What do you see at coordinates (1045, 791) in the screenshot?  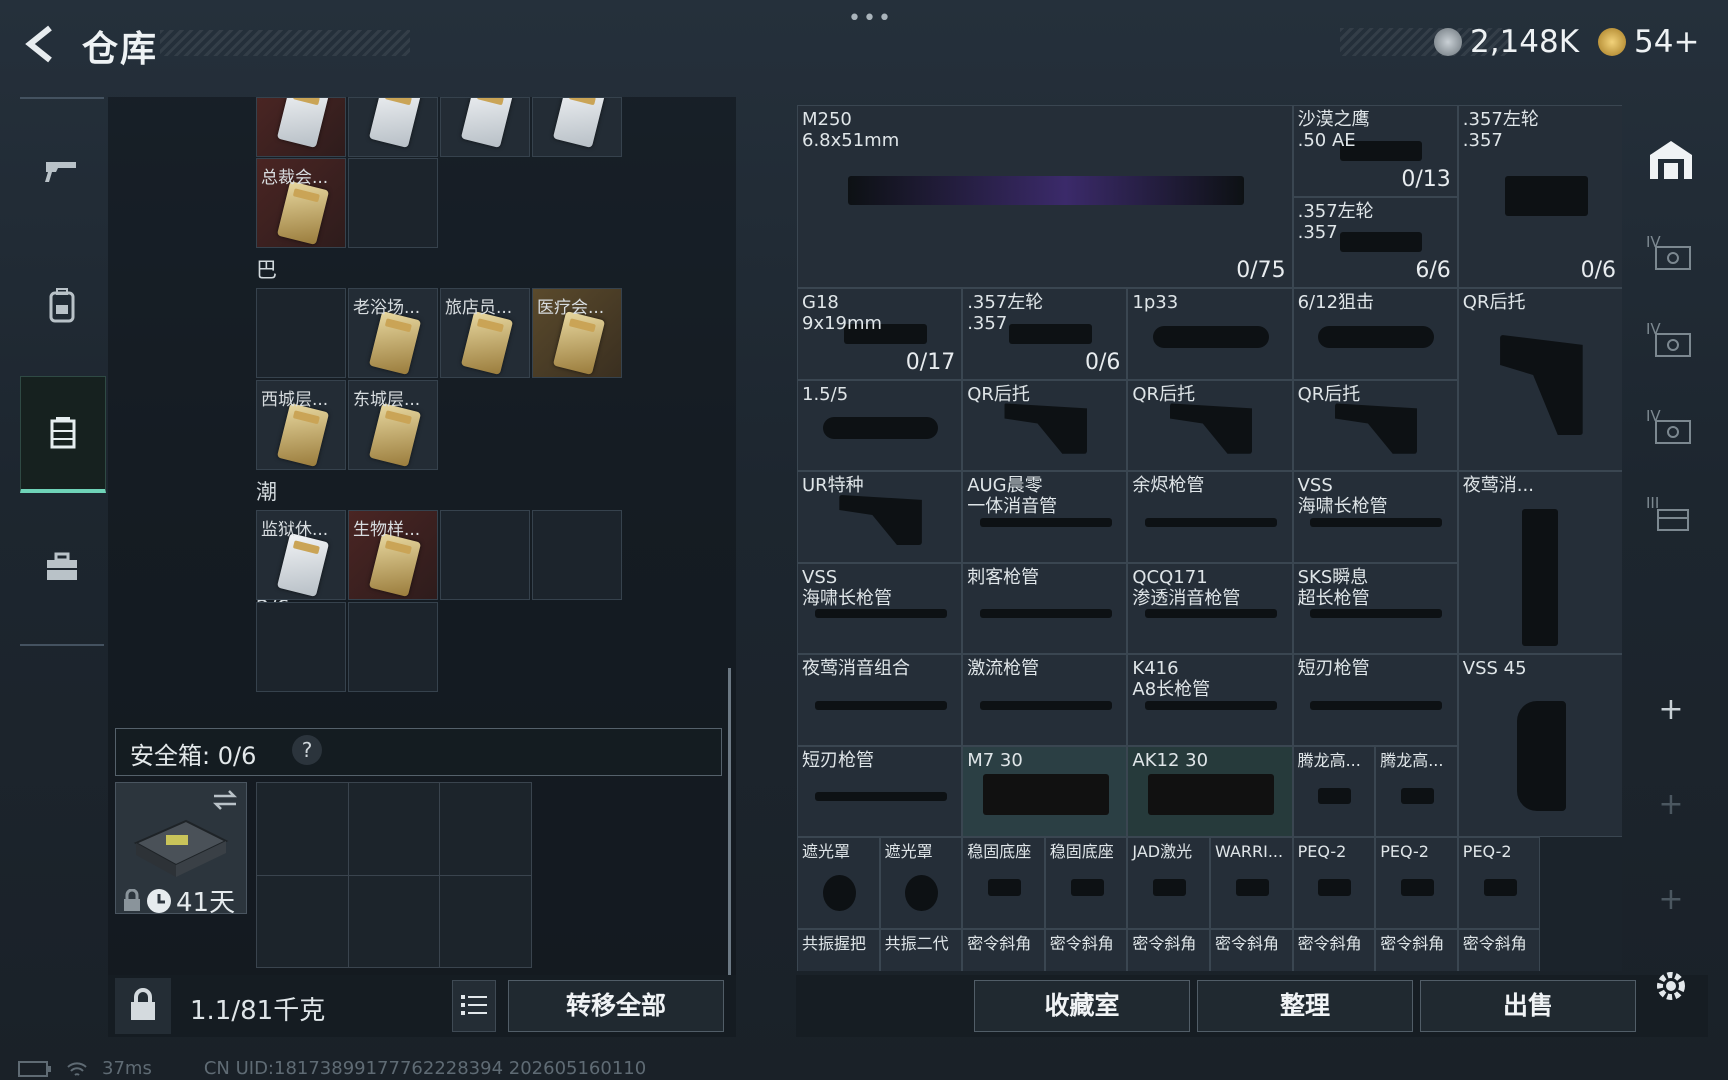 I see `equipment-slot: M7 30` at bounding box center [1045, 791].